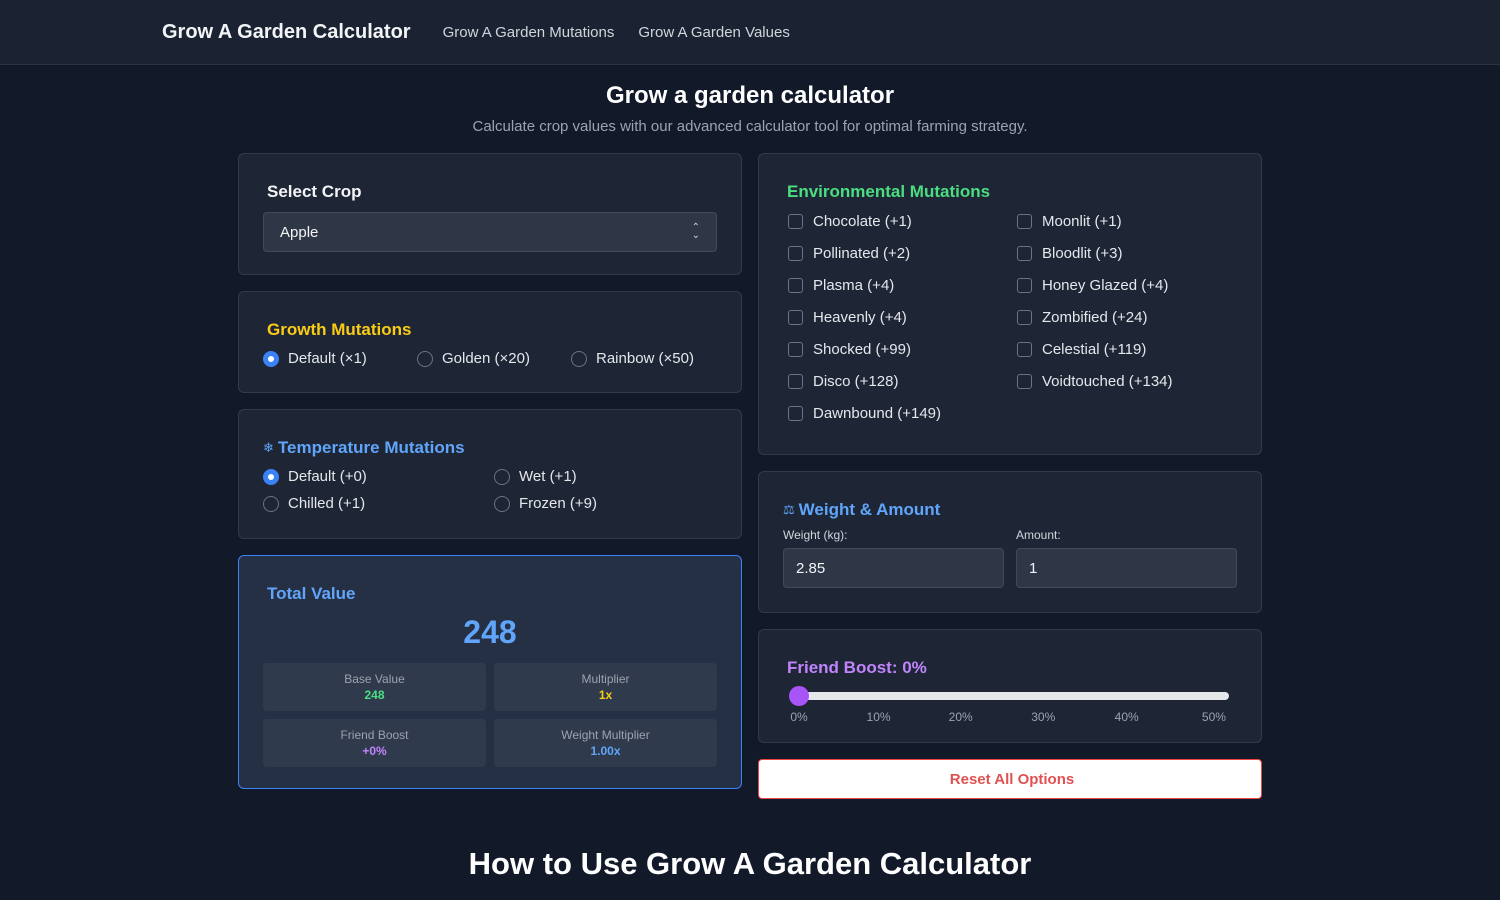  I want to click on env-option-label: Shocked (+99), so click(862, 349).